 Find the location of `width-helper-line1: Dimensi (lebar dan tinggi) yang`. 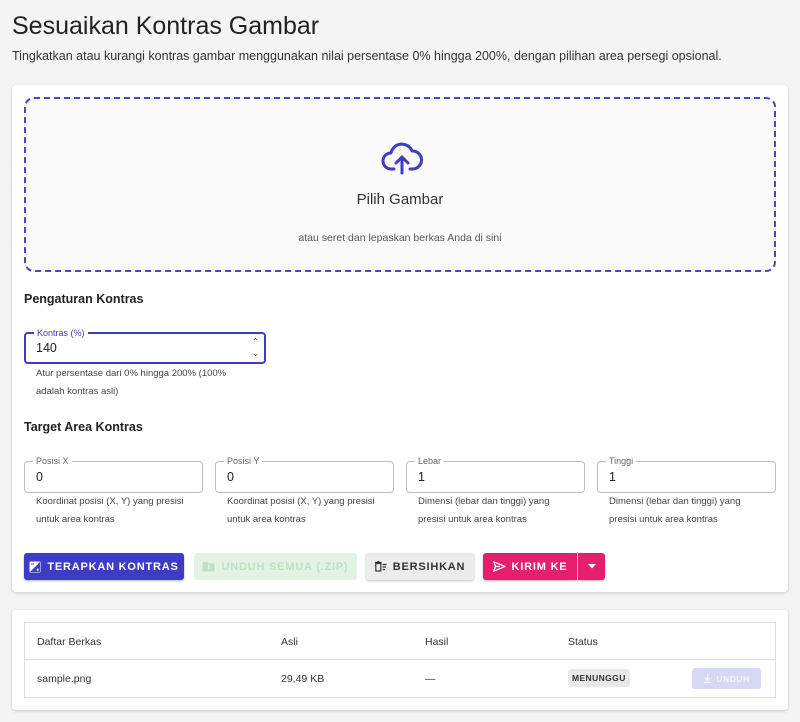

width-helper-line1: Dimensi (lebar dan tinggi) yang is located at coordinates (484, 501).